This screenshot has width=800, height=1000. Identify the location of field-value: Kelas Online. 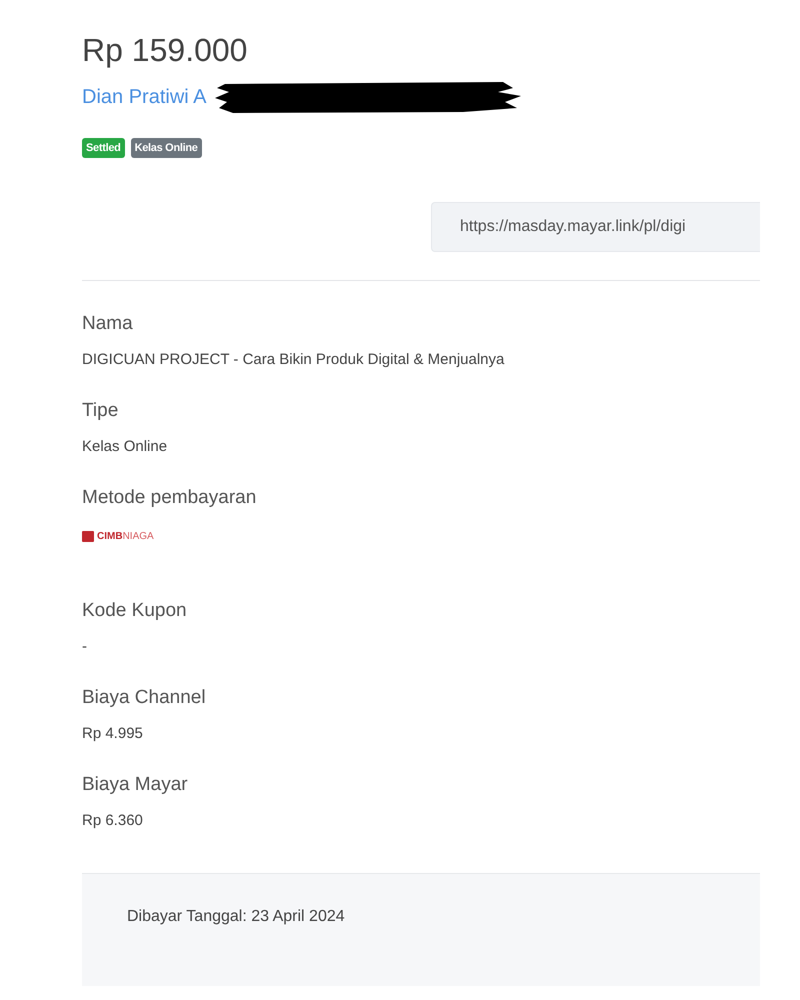
(125, 446).